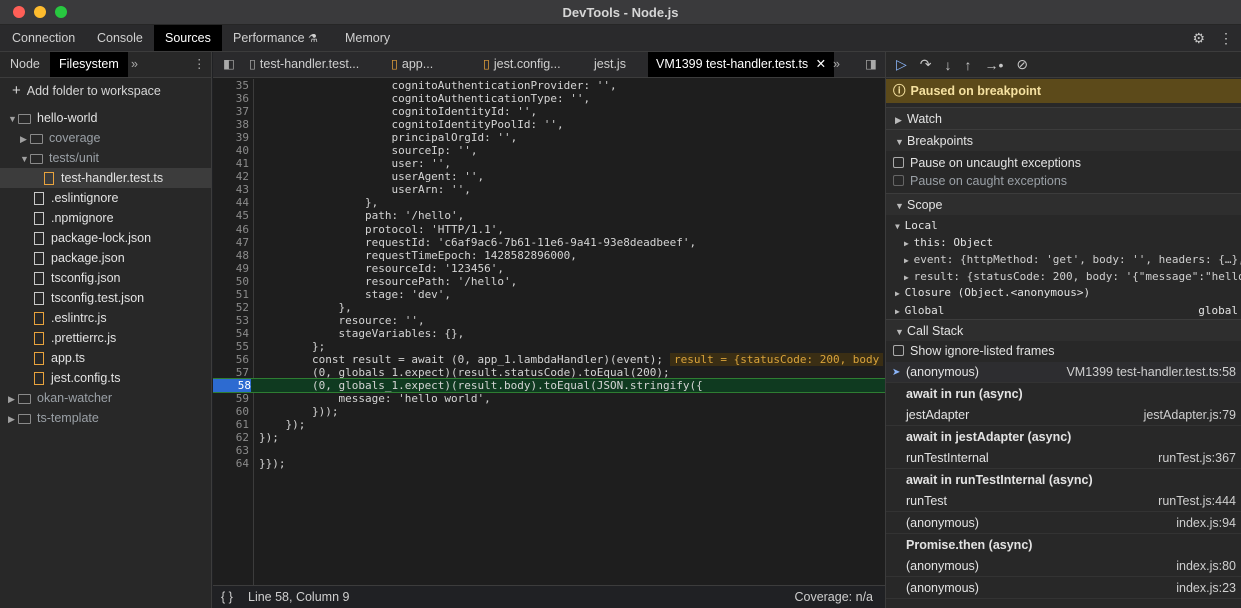  Describe the element at coordinates (105, 198) in the screenshot. I see `tree-file-eslintignore: .eslintignore` at that location.